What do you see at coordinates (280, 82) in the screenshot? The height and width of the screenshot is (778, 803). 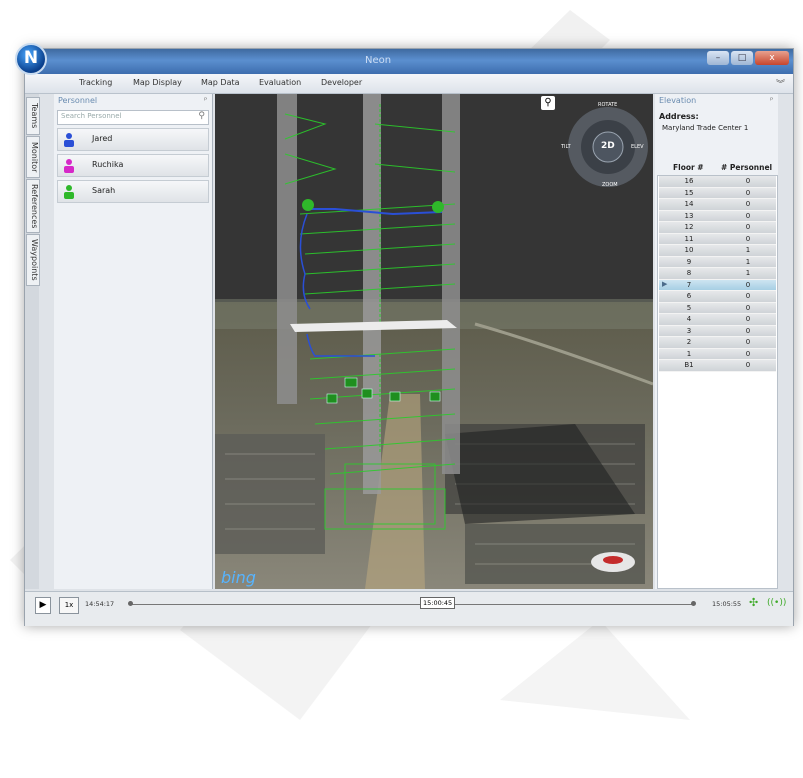 I see `menu-evaluation: Evaluation` at bounding box center [280, 82].